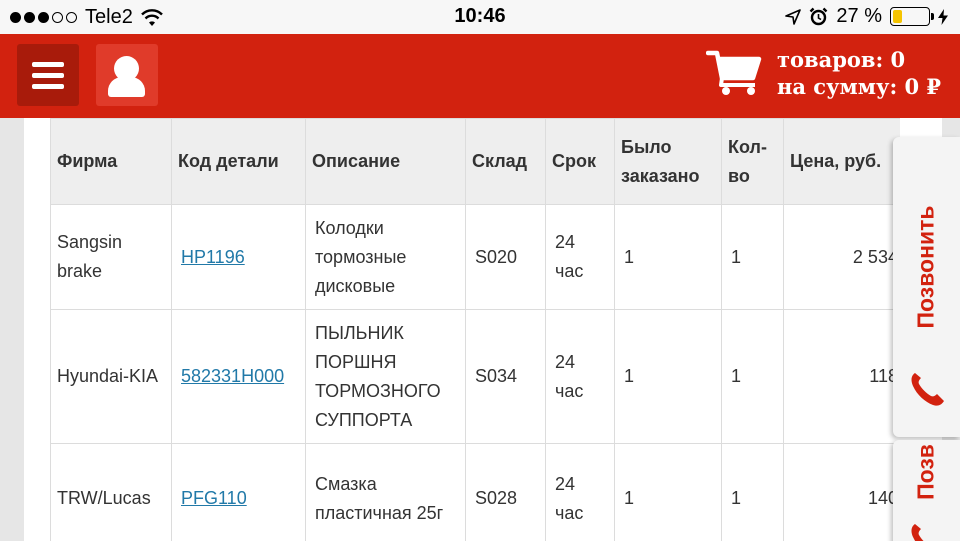 The height and width of the screenshot is (541, 960). Describe the element at coordinates (898, 16) in the screenshot. I see `battery-level` at that location.